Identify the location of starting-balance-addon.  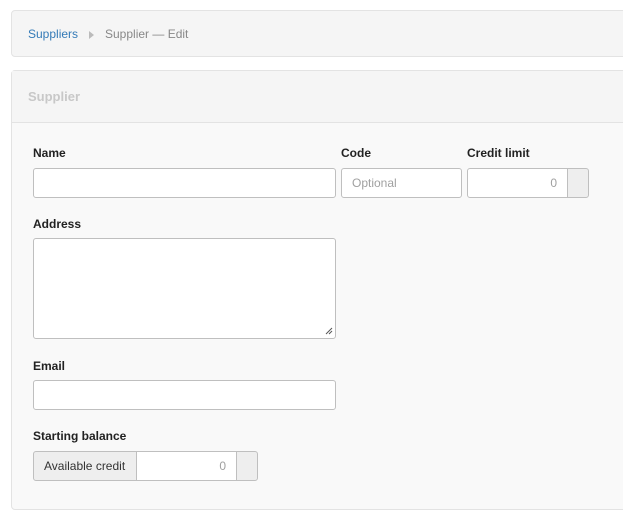
(247, 466).